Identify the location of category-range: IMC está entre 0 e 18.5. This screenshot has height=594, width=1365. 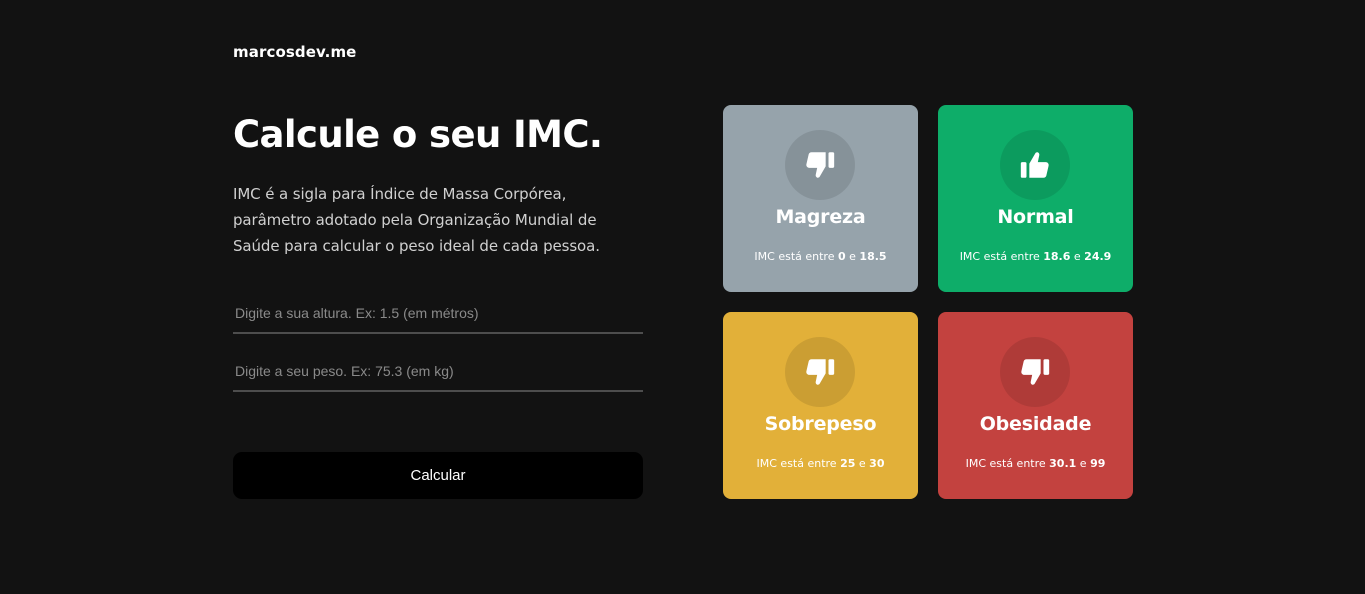
(820, 256).